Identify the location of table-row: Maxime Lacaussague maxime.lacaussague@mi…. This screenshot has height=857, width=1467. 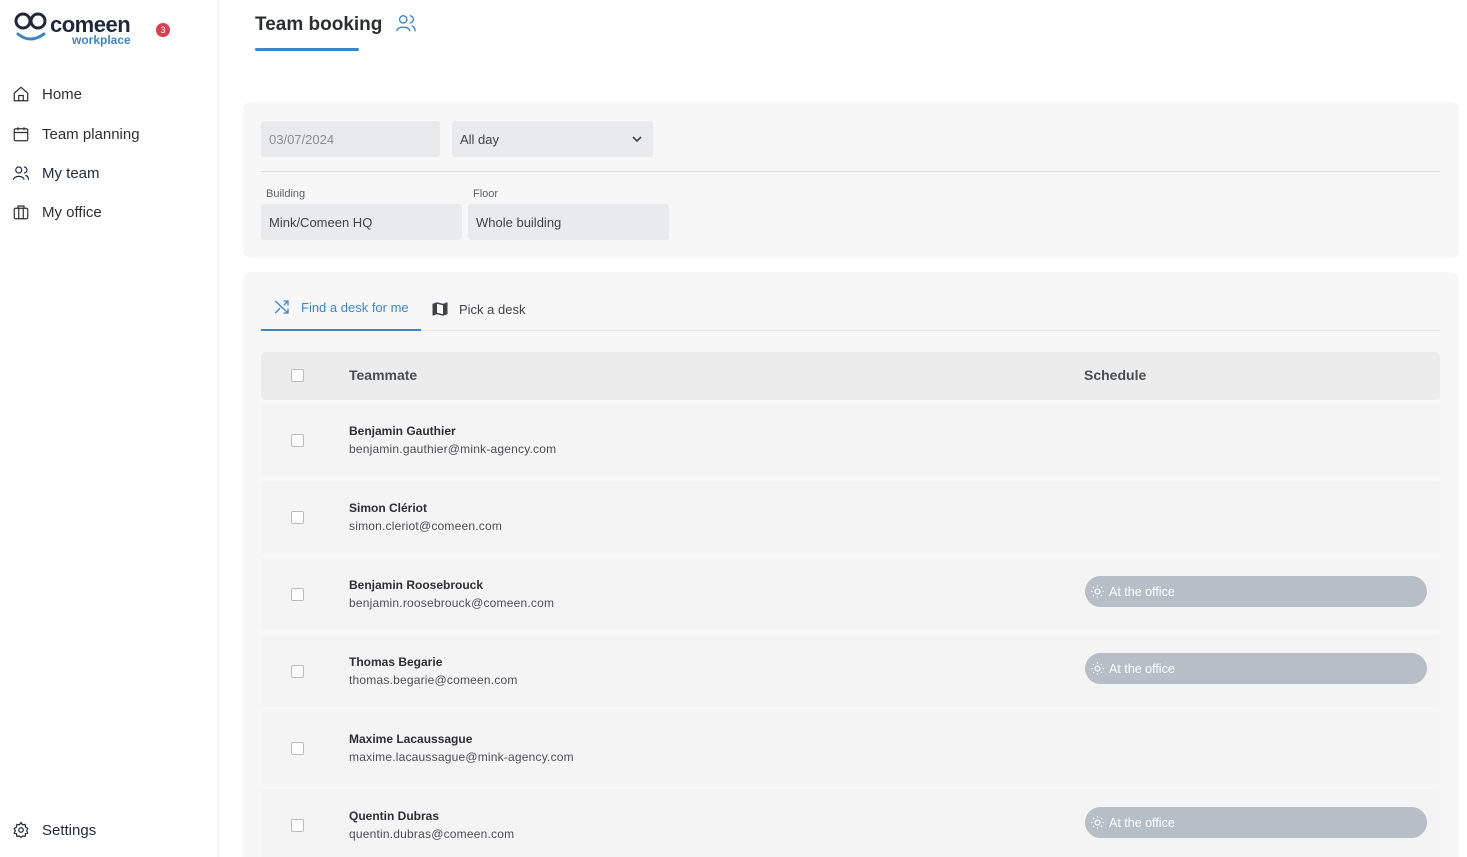
(850, 748).